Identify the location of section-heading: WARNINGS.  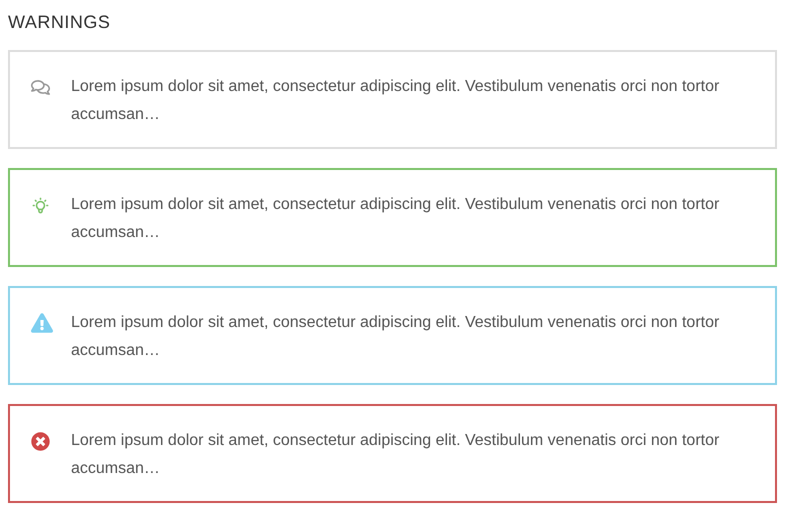
(60, 22).